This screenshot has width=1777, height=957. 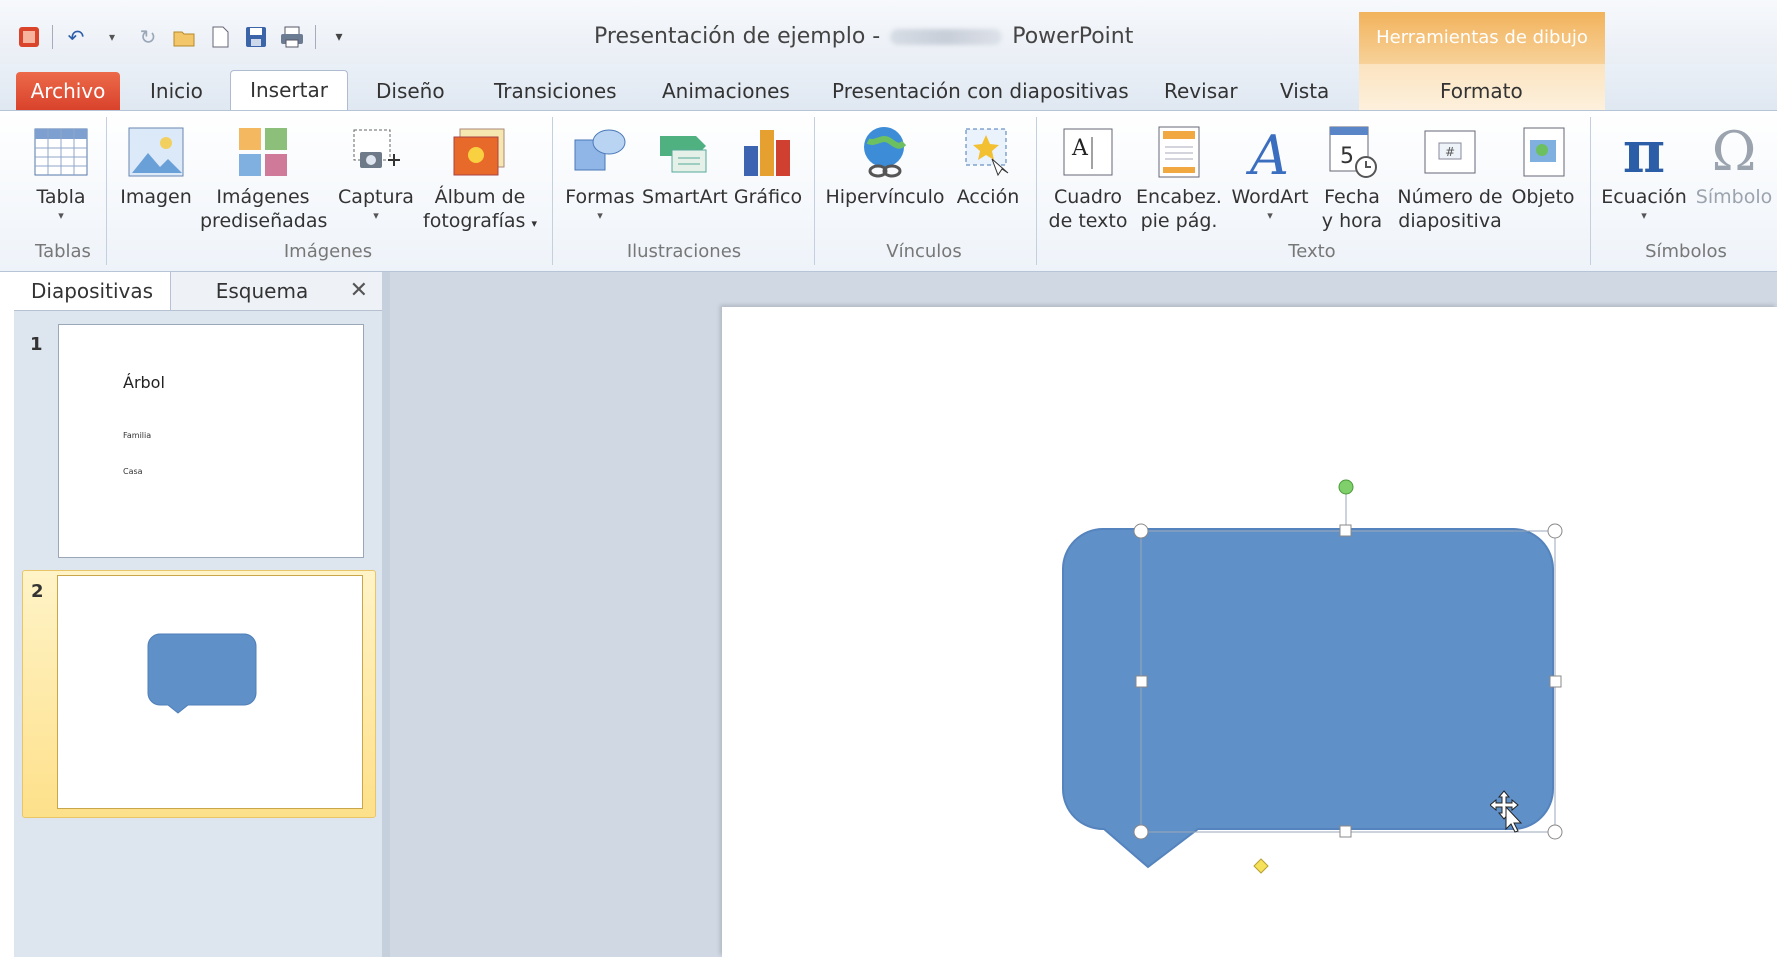 I want to click on group-simbolos: Símbolos, so click(x=1686, y=251).